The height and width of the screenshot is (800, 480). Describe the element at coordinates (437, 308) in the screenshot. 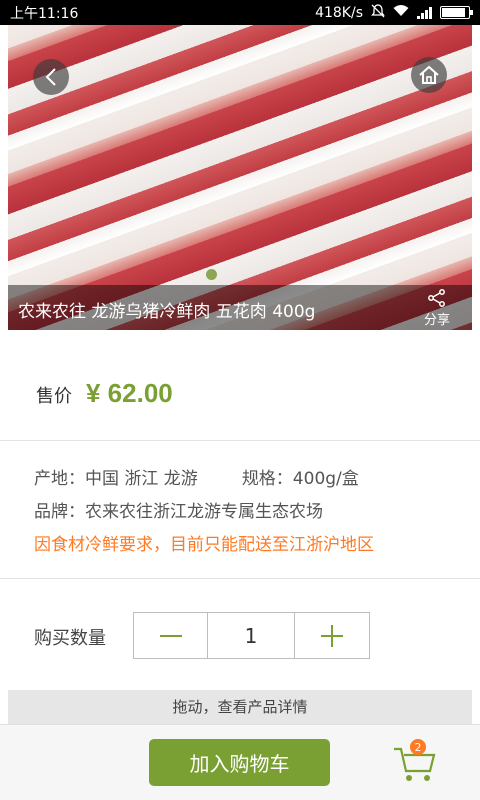

I see `share-button: 分享` at that location.